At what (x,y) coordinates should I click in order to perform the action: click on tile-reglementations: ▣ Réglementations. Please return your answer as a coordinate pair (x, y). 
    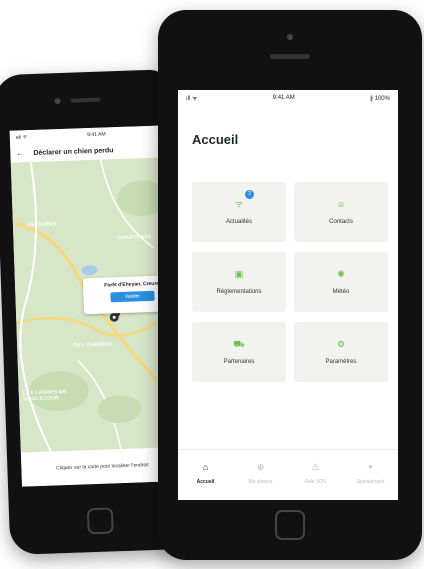
    Looking at the image, I should click on (239, 282).